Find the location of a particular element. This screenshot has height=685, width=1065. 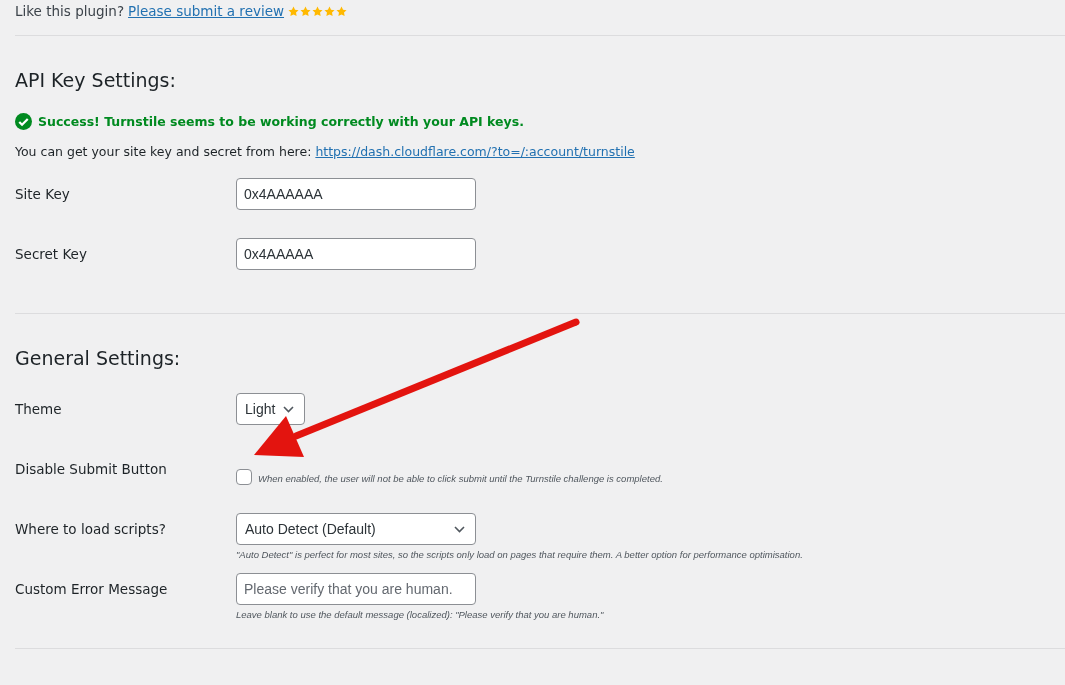

success-message: Success! Turnstile seems to be working correctly with your API keys. is located at coordinates (281, 121).